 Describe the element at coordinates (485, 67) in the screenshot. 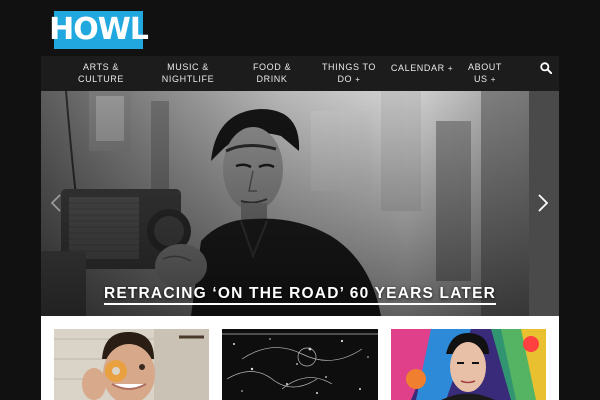

I see `nav-label-line1: About` at that location.